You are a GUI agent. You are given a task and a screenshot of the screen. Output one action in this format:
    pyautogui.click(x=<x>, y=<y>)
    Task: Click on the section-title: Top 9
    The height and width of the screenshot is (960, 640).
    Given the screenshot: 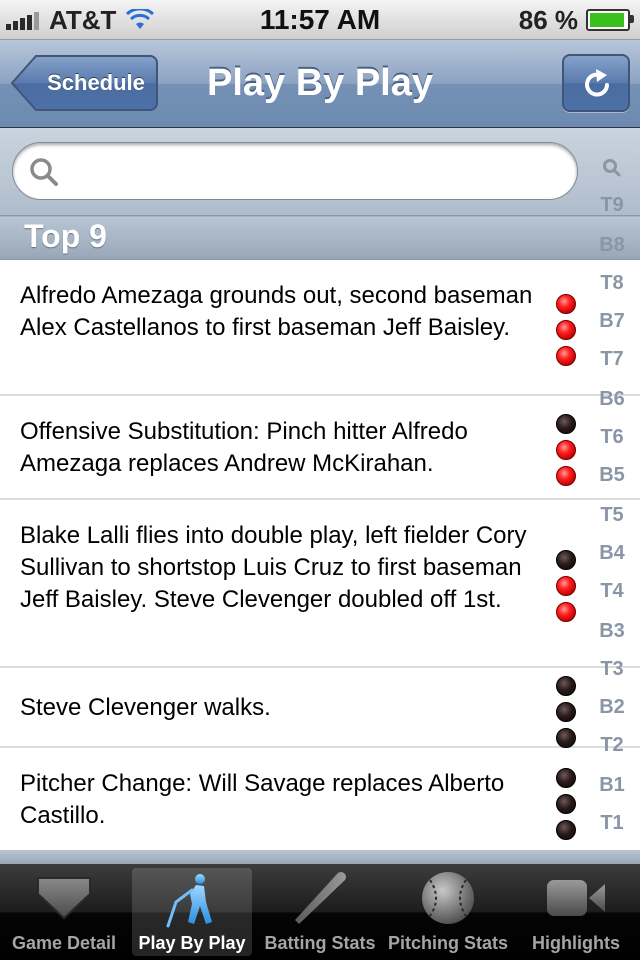 What is the action you would take?
    pyautogui.click(x=65, y=236)
    